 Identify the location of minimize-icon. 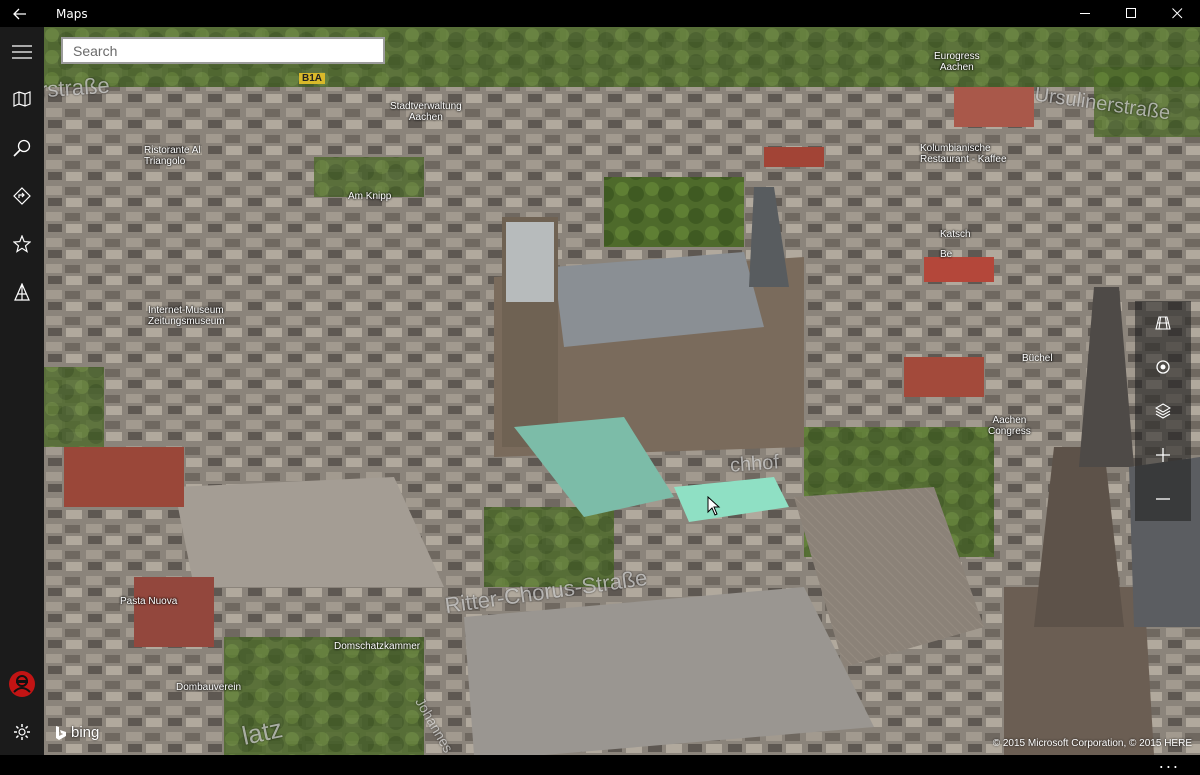
(1084, 13).